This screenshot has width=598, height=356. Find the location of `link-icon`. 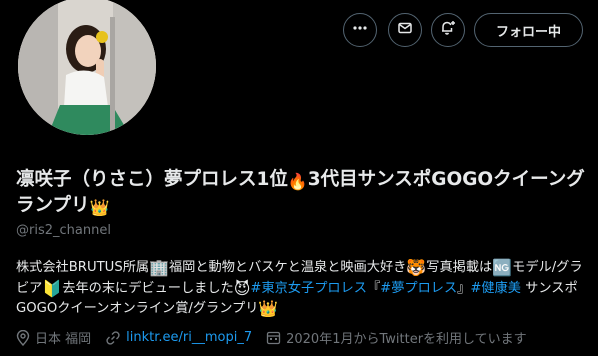

link-icon is located at coordinates (113, 338).